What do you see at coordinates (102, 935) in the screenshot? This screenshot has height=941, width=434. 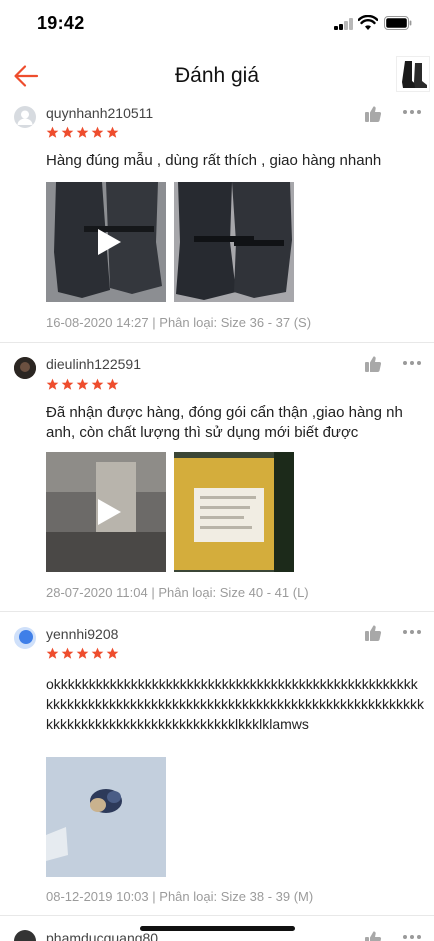 I see `review-username: phamducquang80` at bounding box center [102, 935].